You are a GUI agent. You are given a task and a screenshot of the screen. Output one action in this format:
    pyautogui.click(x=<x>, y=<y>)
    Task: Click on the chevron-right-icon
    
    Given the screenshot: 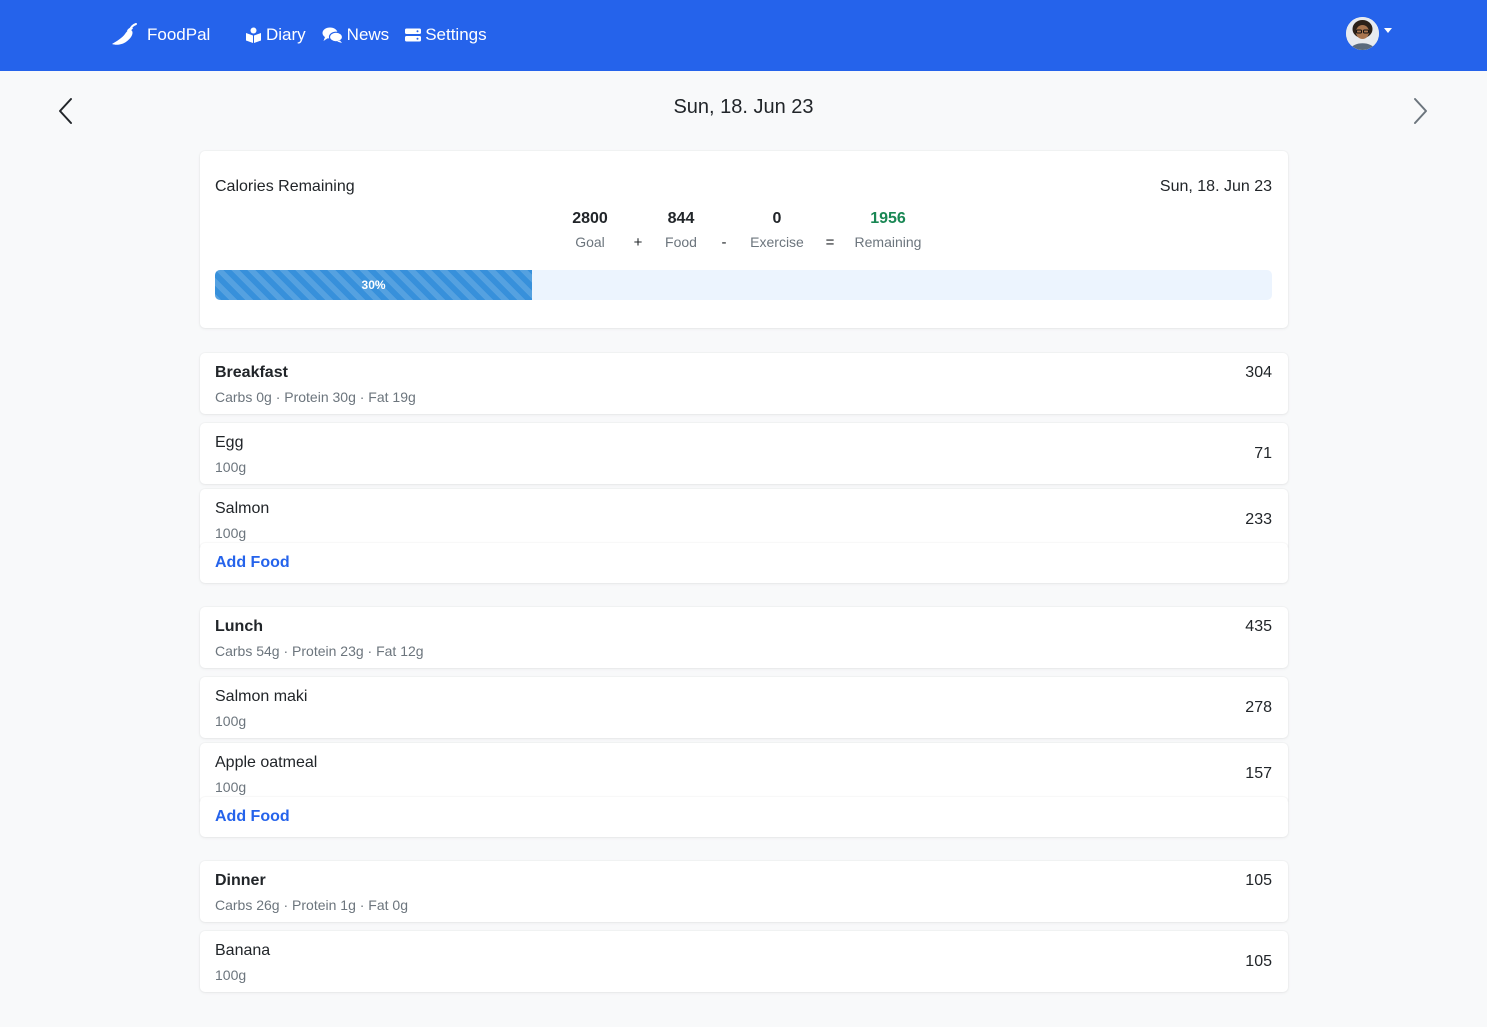 What is the action you would take?
    pyautogui.click(x=1420, y=111)
    